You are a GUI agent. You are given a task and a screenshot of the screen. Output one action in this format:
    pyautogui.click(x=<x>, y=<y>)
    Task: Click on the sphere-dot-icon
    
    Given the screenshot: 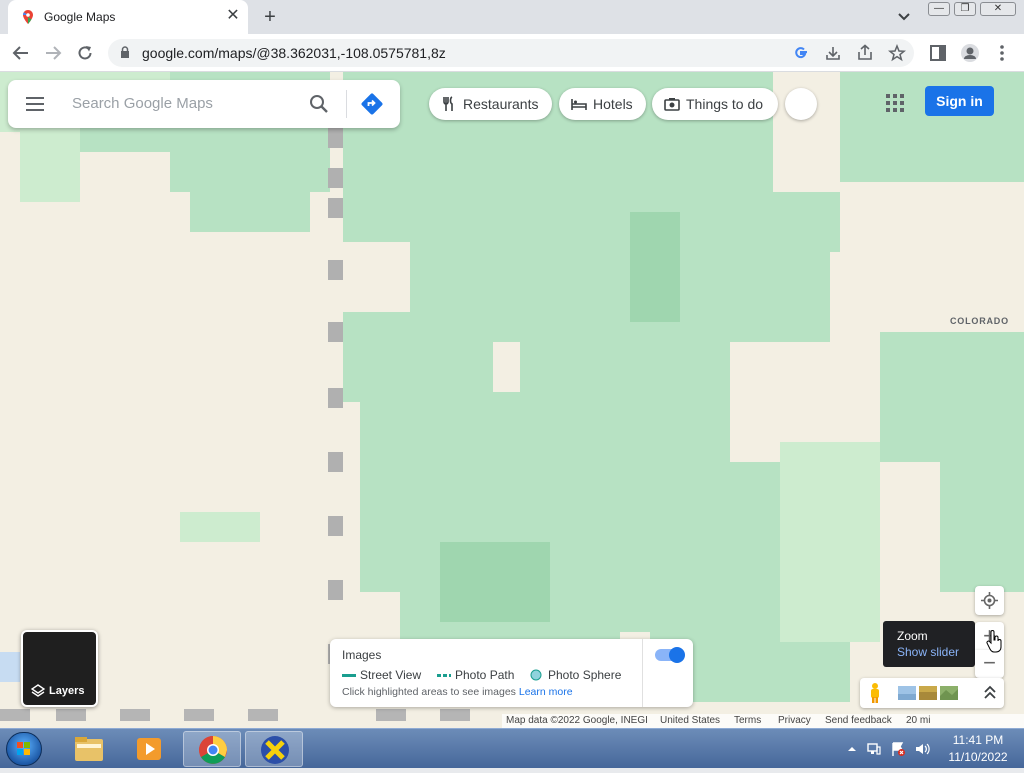 What is the action you would take?
    pyautogui.click(x=536, y=675)
    